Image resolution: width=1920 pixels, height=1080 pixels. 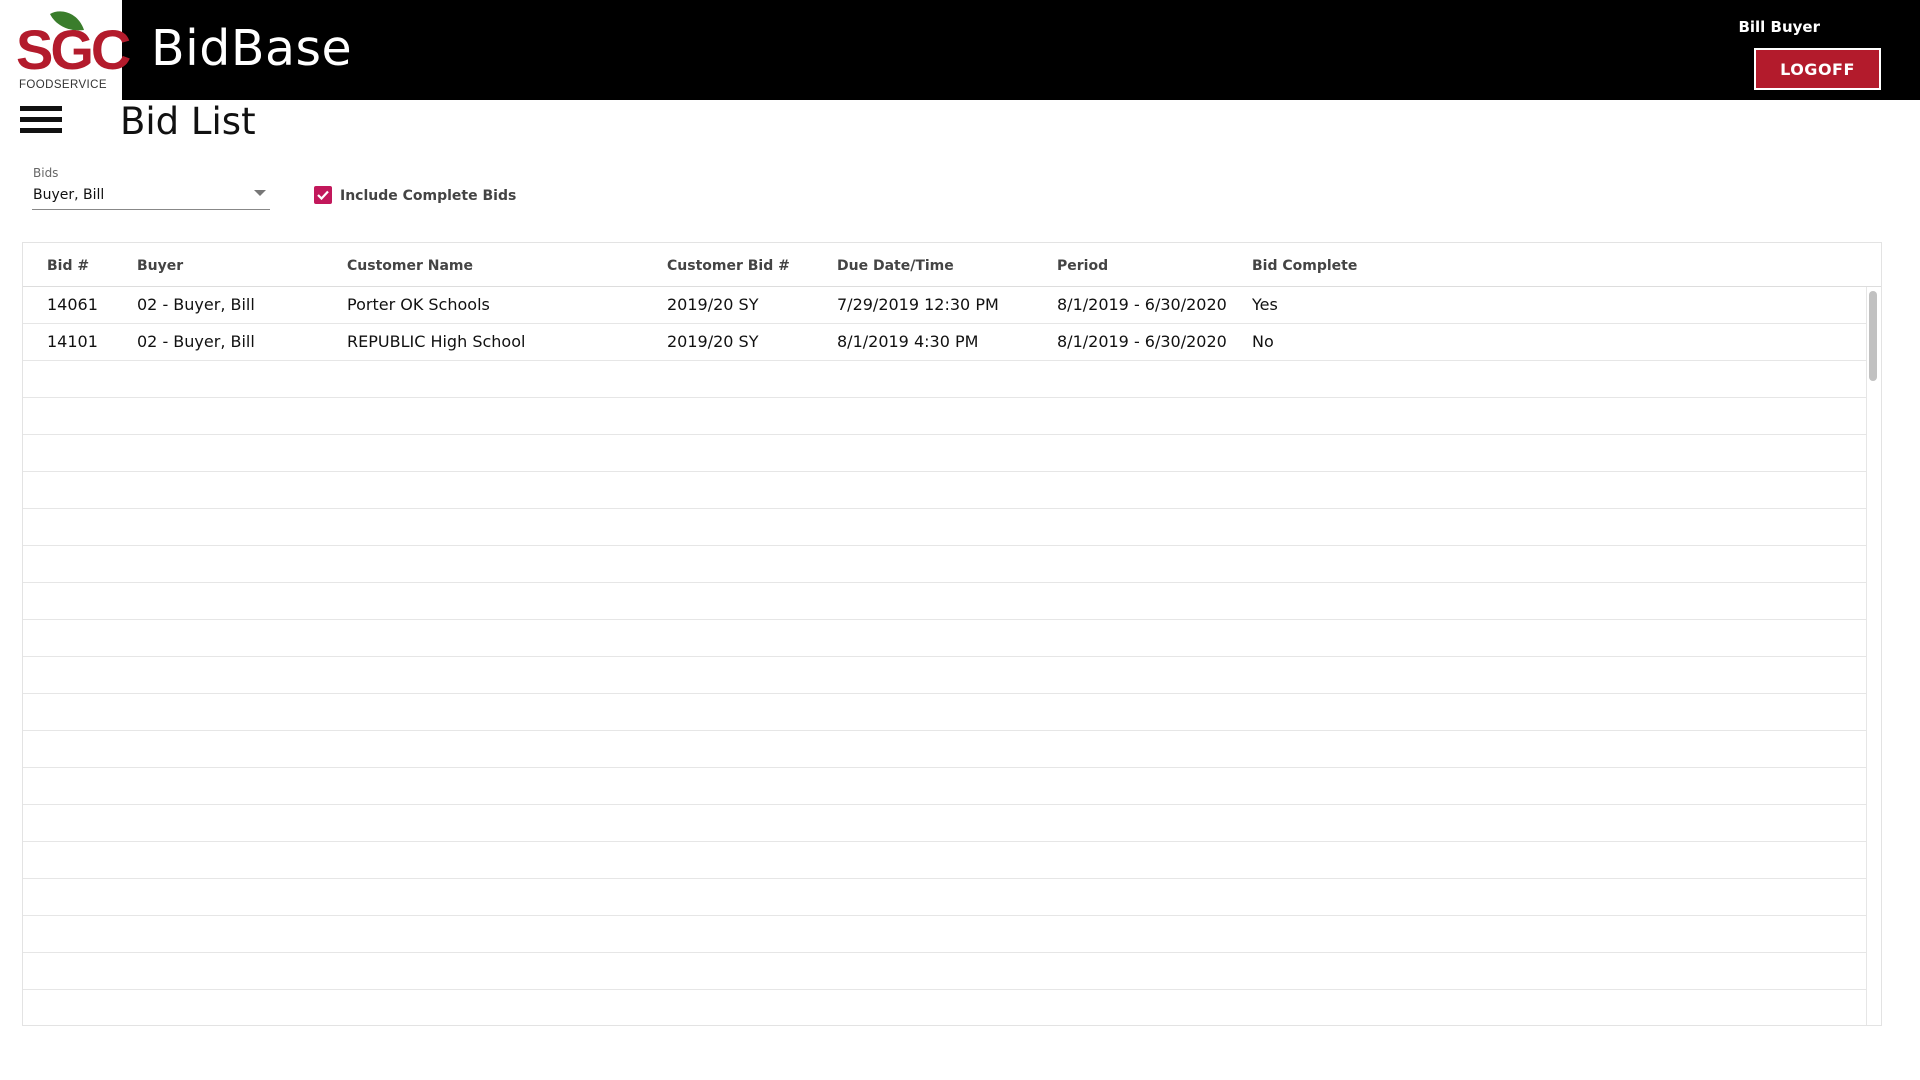 What do you see at coordinates (1873, 656) in the screenshot?
I see `table-scrollbar` at bounding box center [1873, 656].